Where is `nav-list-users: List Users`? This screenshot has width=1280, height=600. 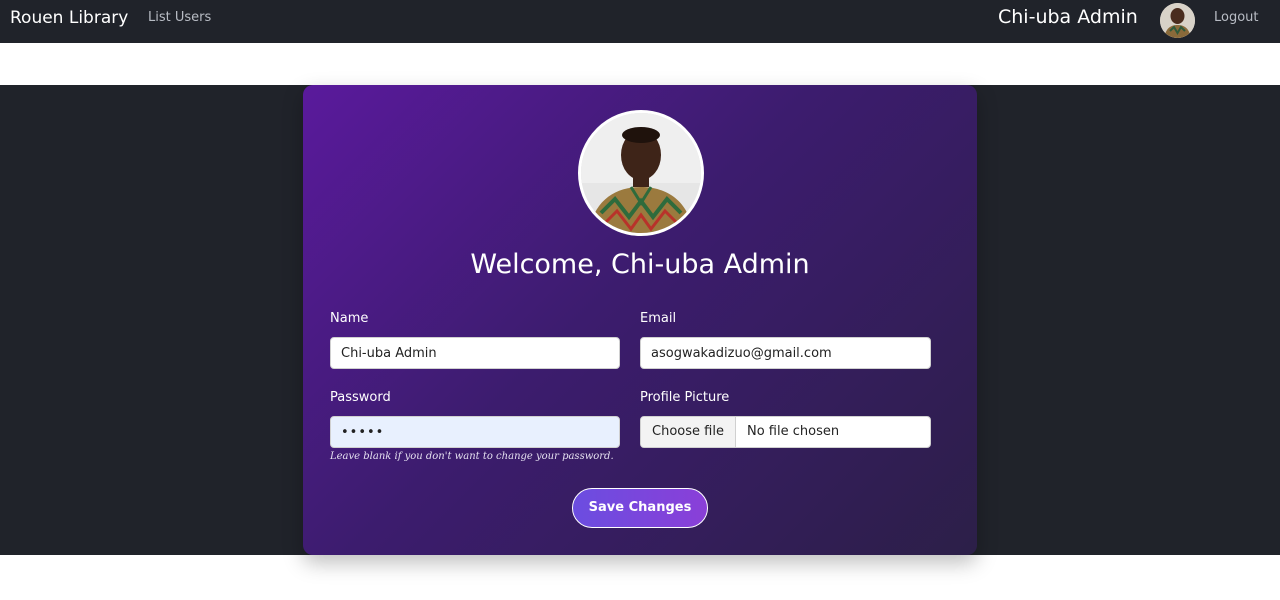 nav-list-users: List Users is located at coordinates (179, 17).